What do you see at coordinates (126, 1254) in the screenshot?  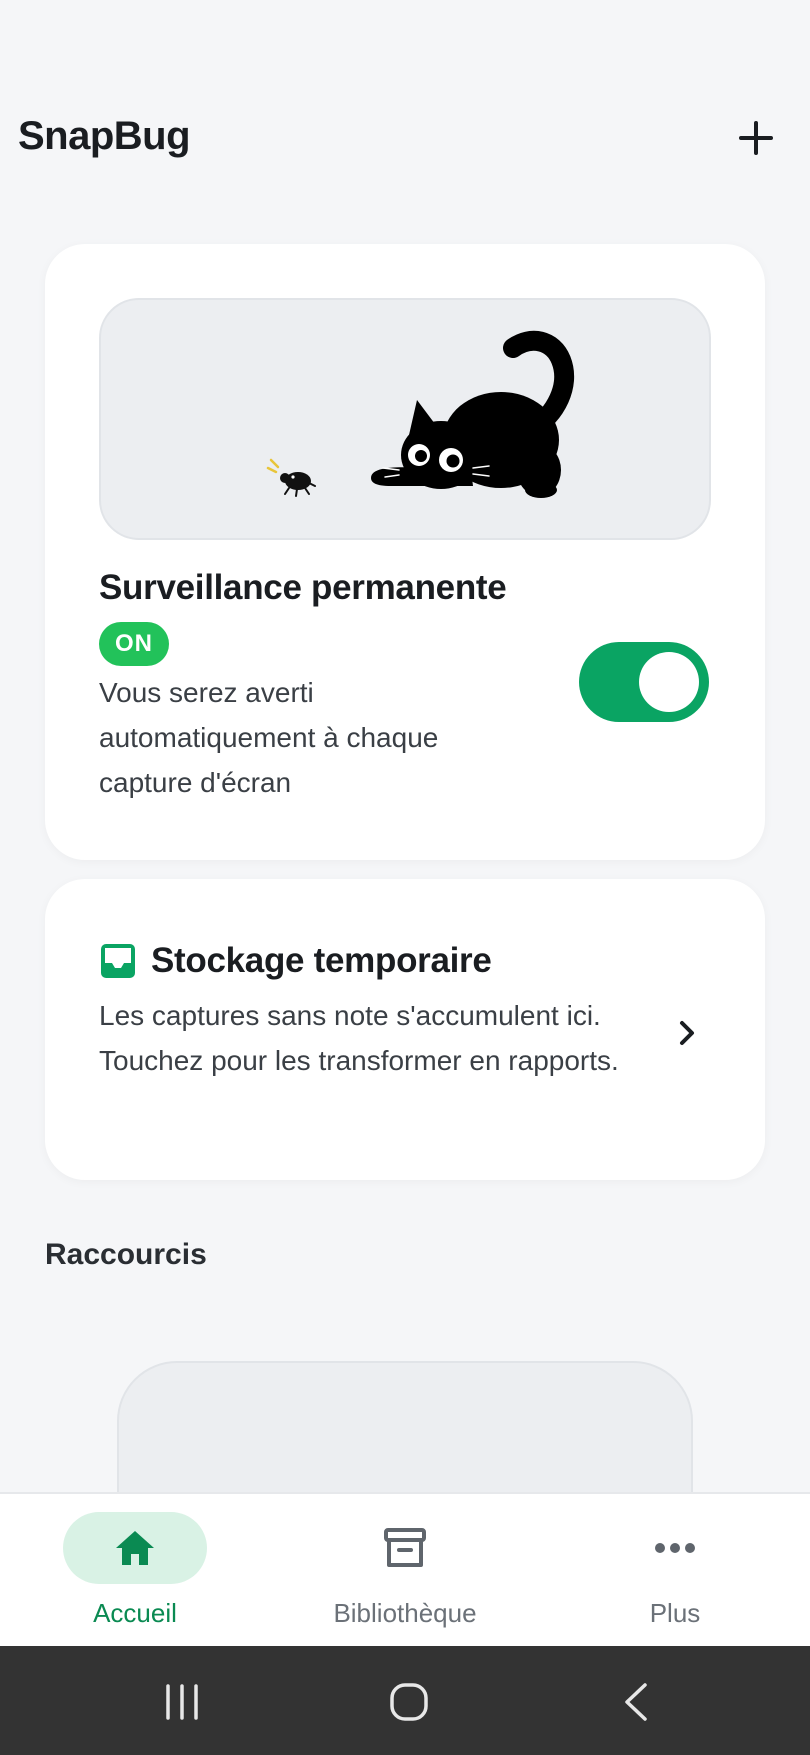 I see `shortcuts-section-title: Raccourcis` at bounding box center [126, 1254].